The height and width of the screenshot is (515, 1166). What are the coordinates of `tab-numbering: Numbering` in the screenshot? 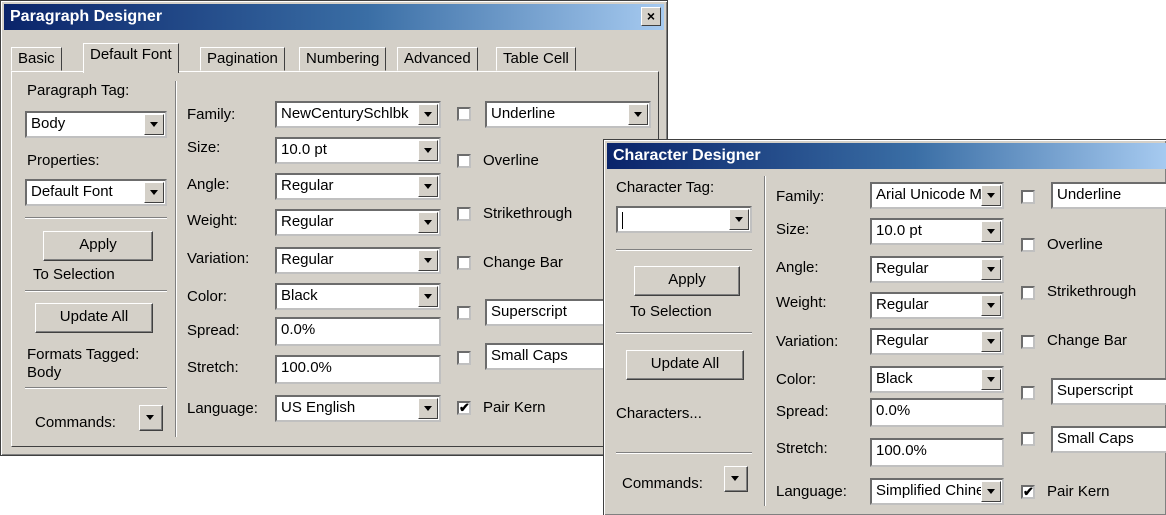 It's located at (343, 59).